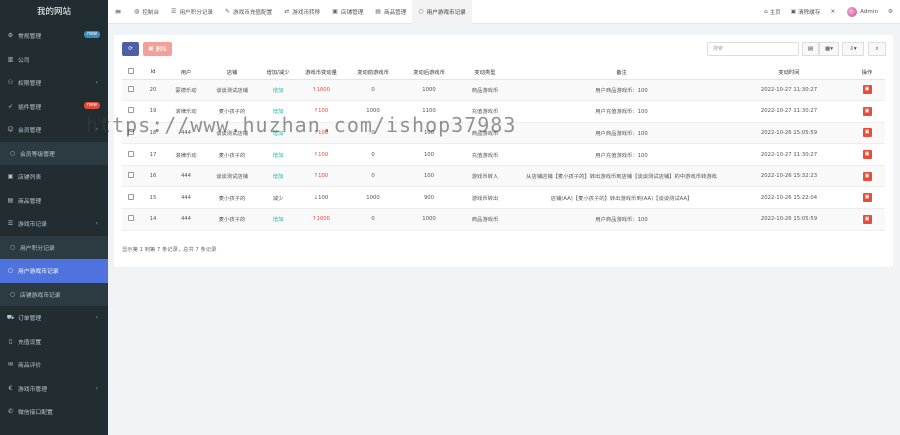 This screenshot has height=435, width=900. I want to click on cell-user: 滚律乐动, so click(186, 154).